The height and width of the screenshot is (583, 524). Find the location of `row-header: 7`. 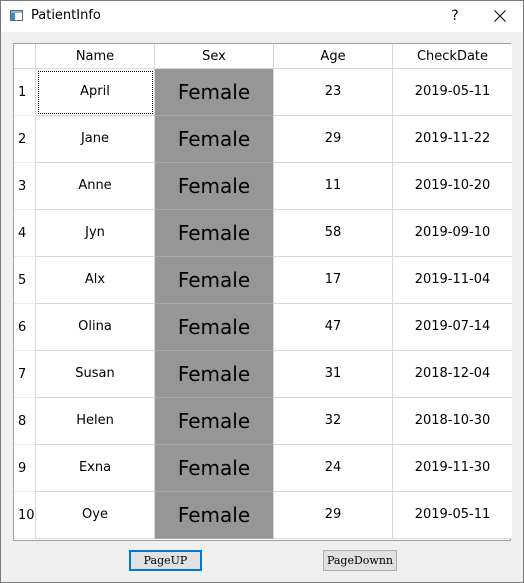

row-header: 7 is located at coordinates (25, 374).